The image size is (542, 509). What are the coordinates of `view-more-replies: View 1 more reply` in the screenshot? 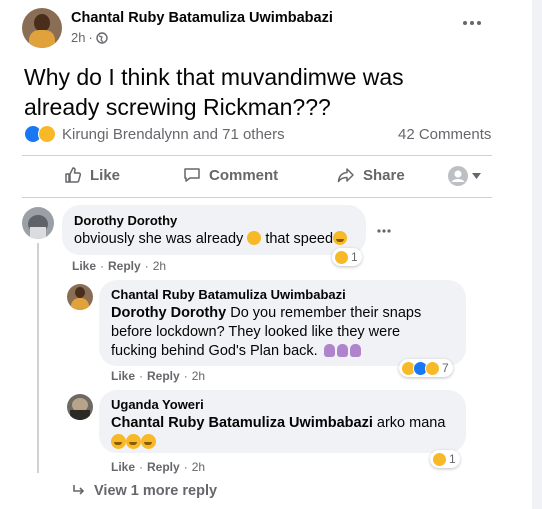 It's located at (144, 491).